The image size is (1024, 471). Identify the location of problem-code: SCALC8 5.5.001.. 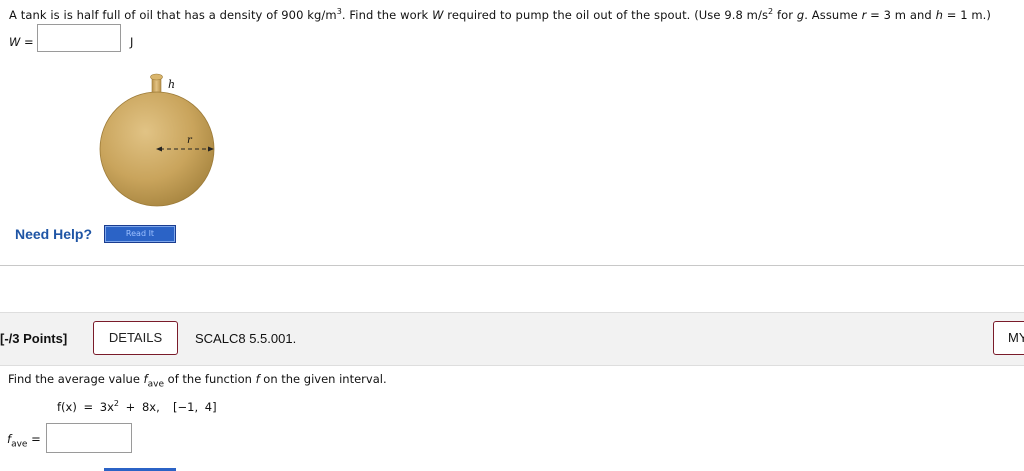
(246, 338).